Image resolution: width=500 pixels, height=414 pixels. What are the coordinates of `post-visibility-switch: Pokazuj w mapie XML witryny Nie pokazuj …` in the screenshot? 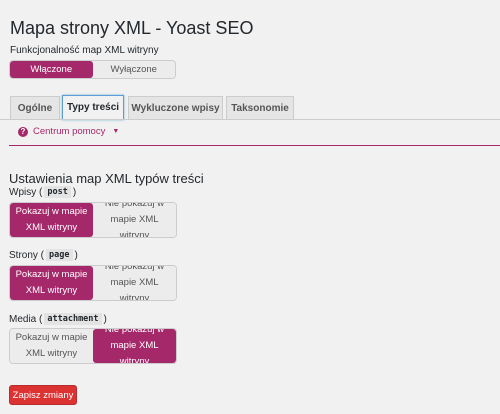 It's located at (93, 220).